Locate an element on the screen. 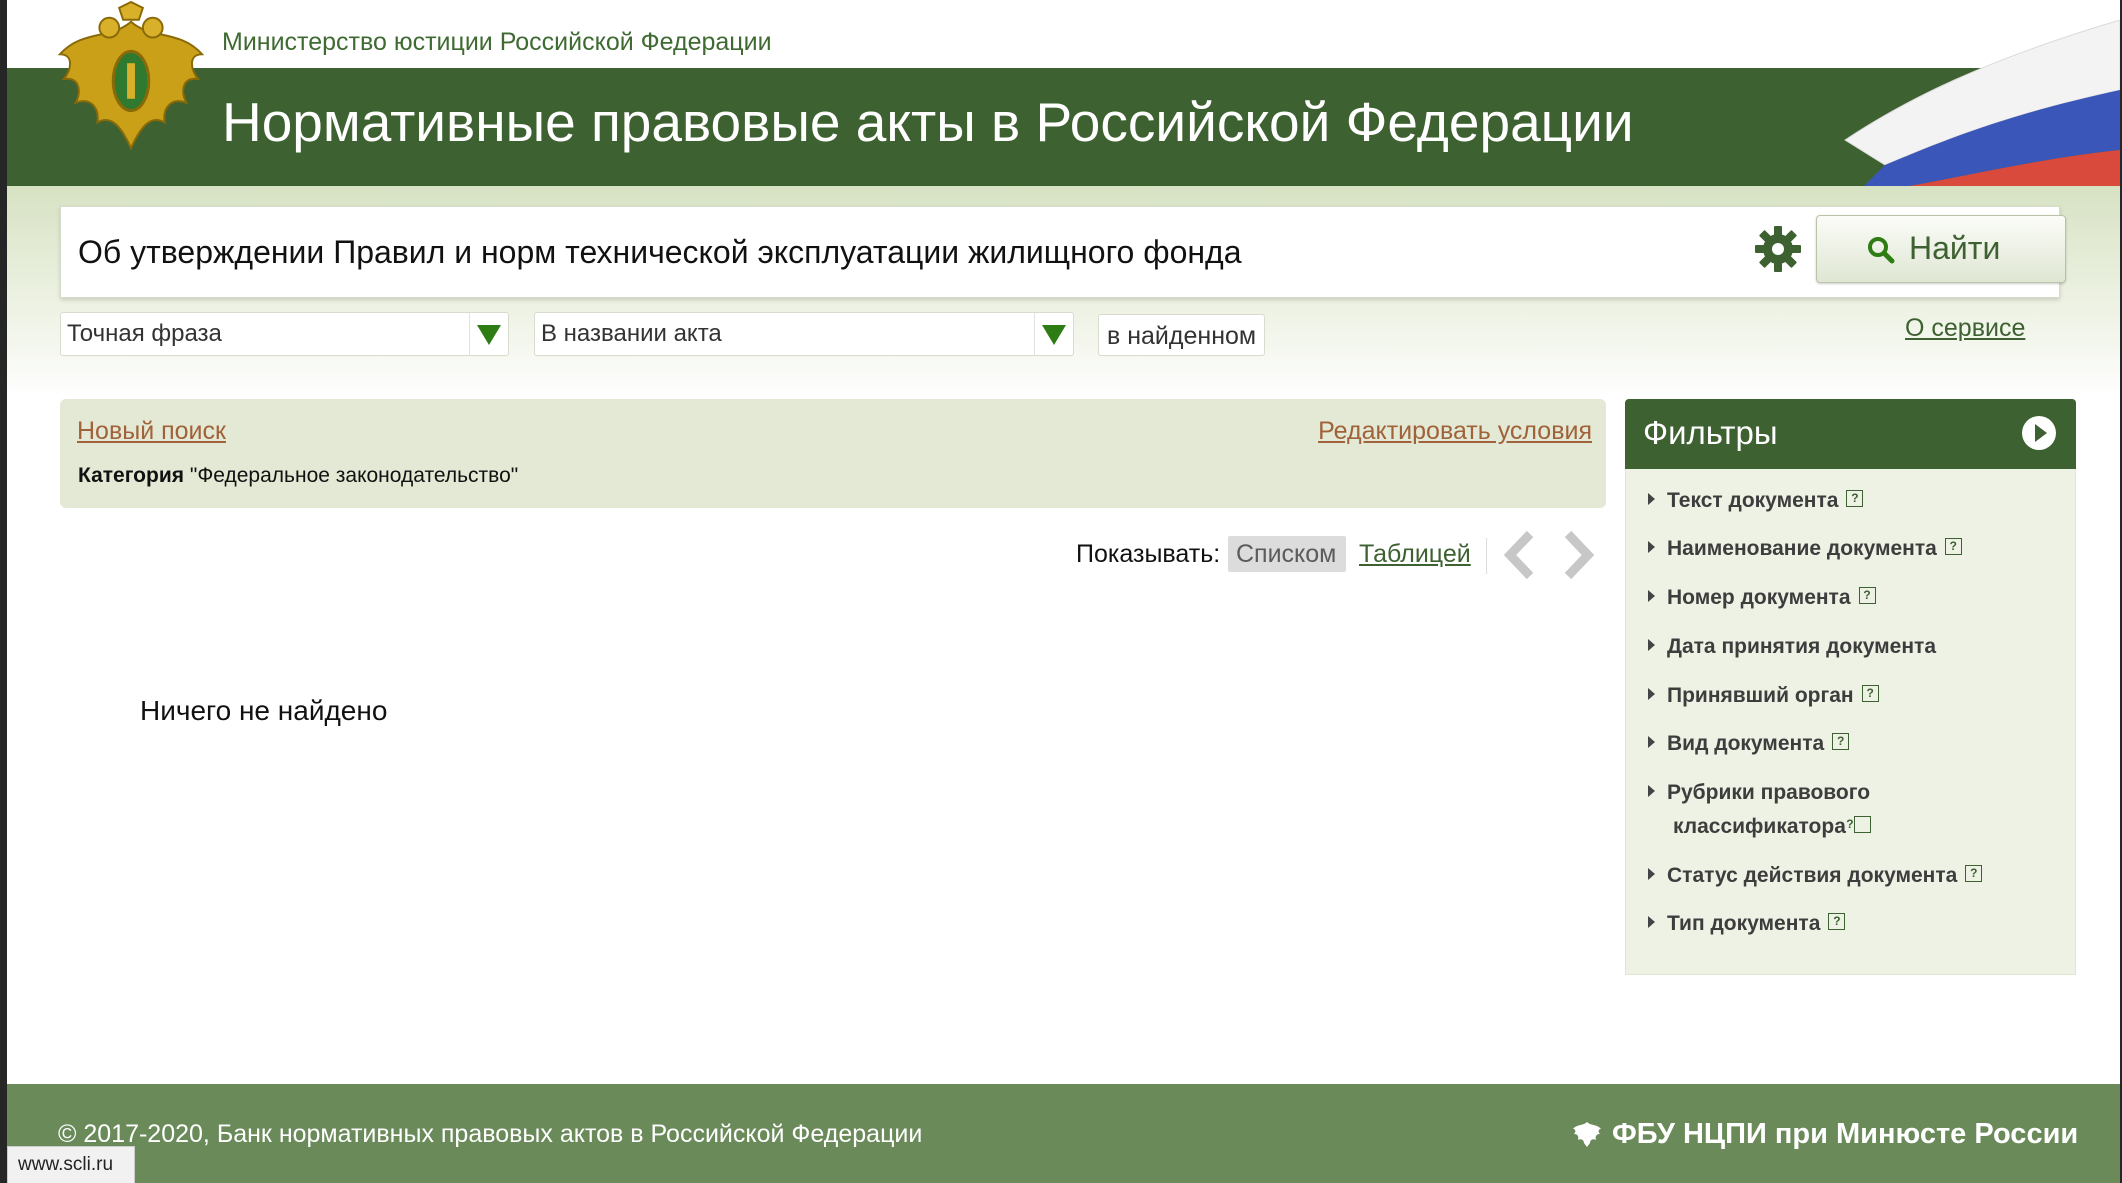  find-button: Найти is located at coordinates (1941, 249).